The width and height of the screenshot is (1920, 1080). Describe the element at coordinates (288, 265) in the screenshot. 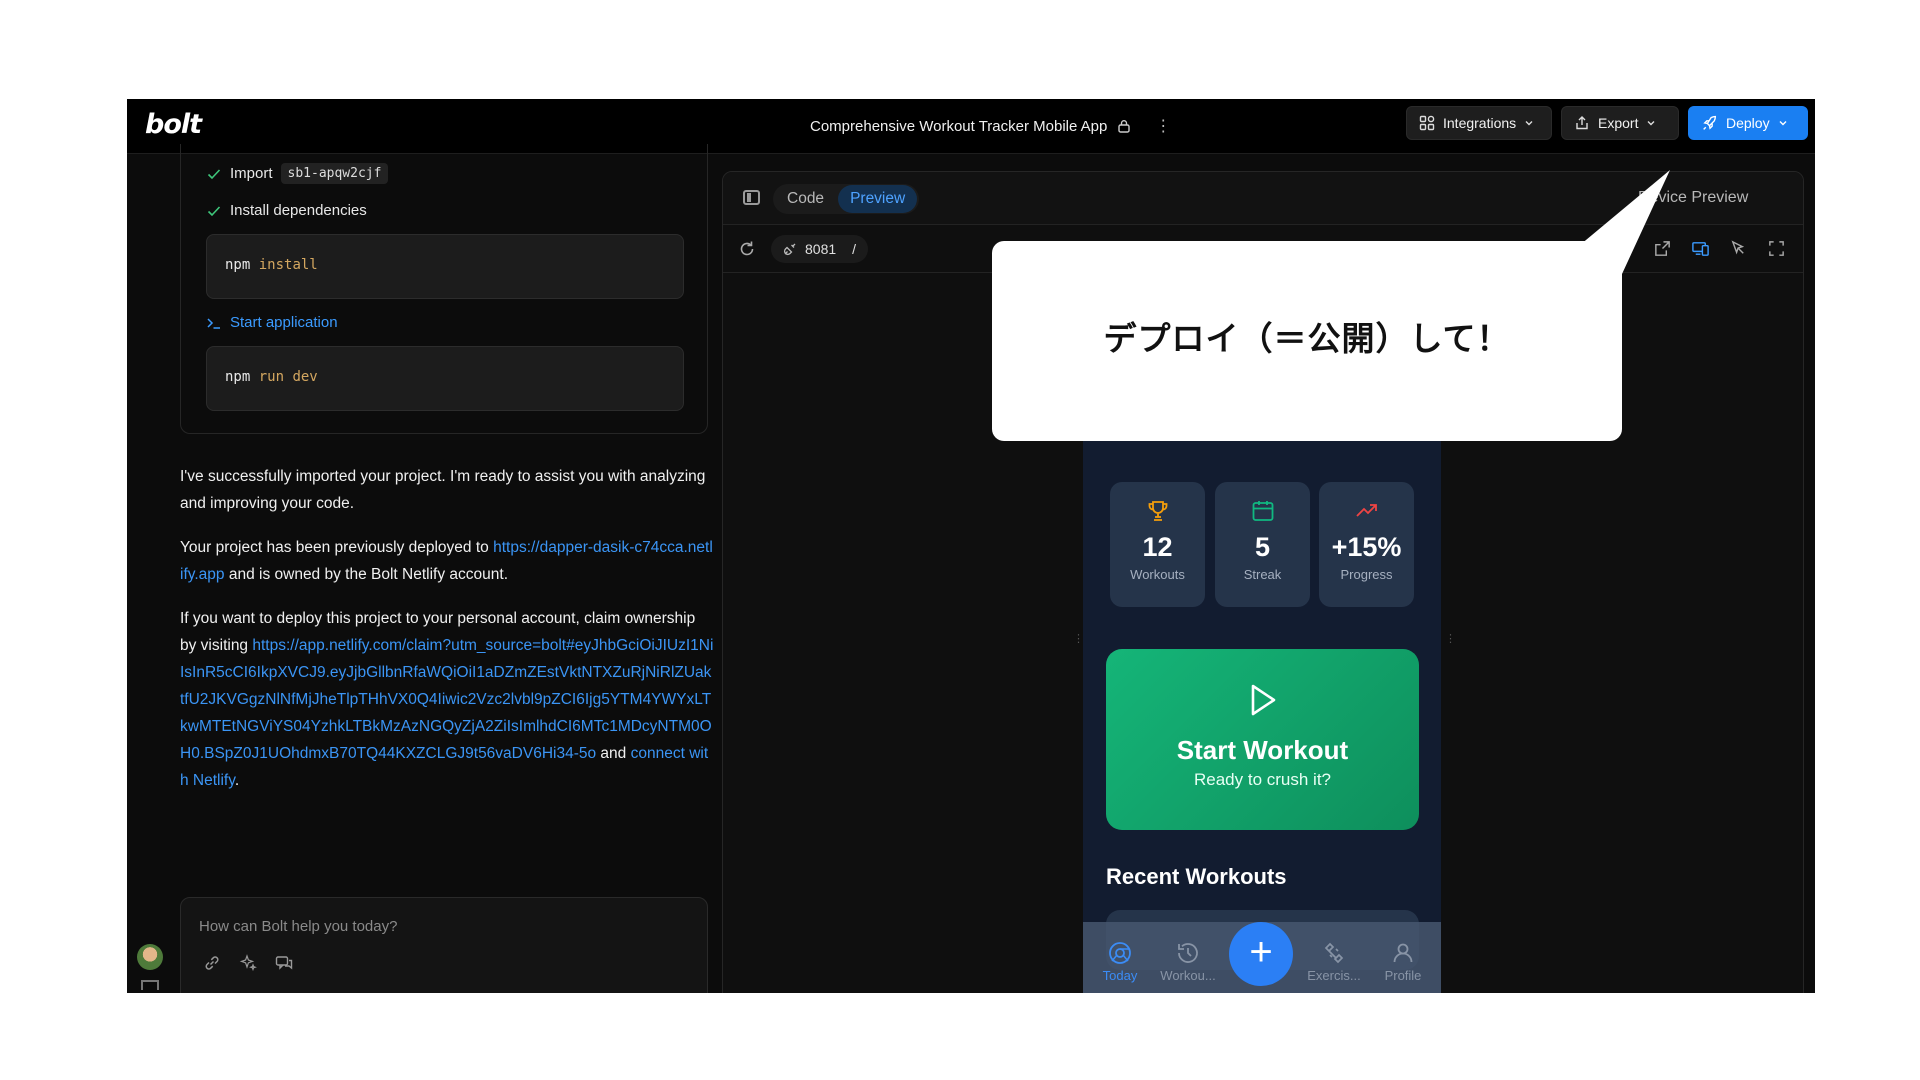

I see `command-args: install` at that location.